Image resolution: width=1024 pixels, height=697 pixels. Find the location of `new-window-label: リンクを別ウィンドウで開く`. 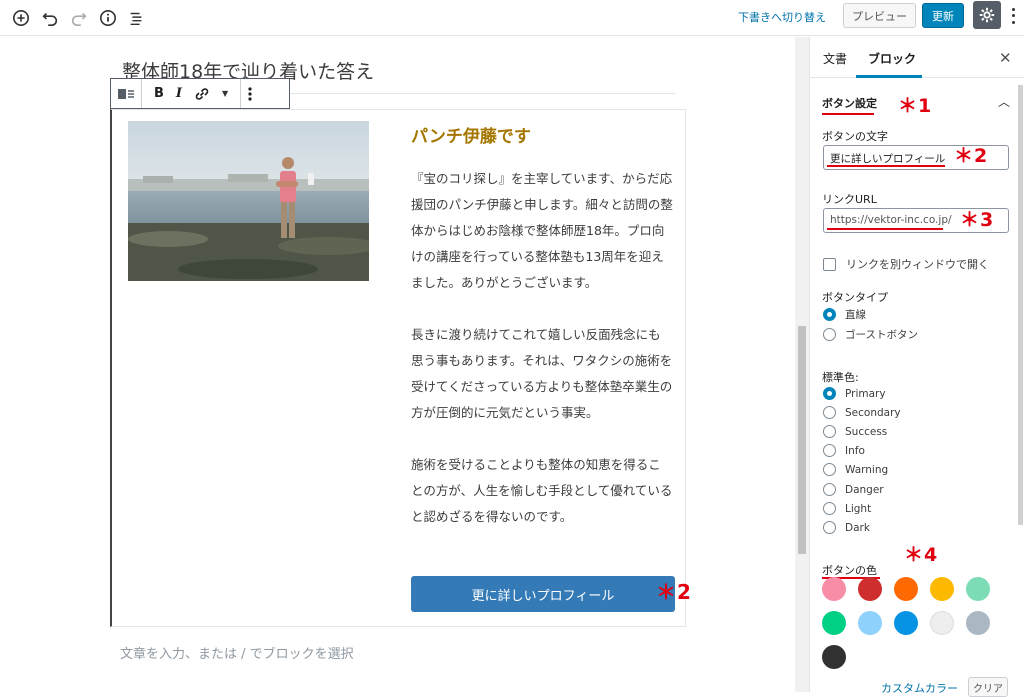

new-window-label: リンクを別ウィンドウで開く is located at coordinates (917, 264).